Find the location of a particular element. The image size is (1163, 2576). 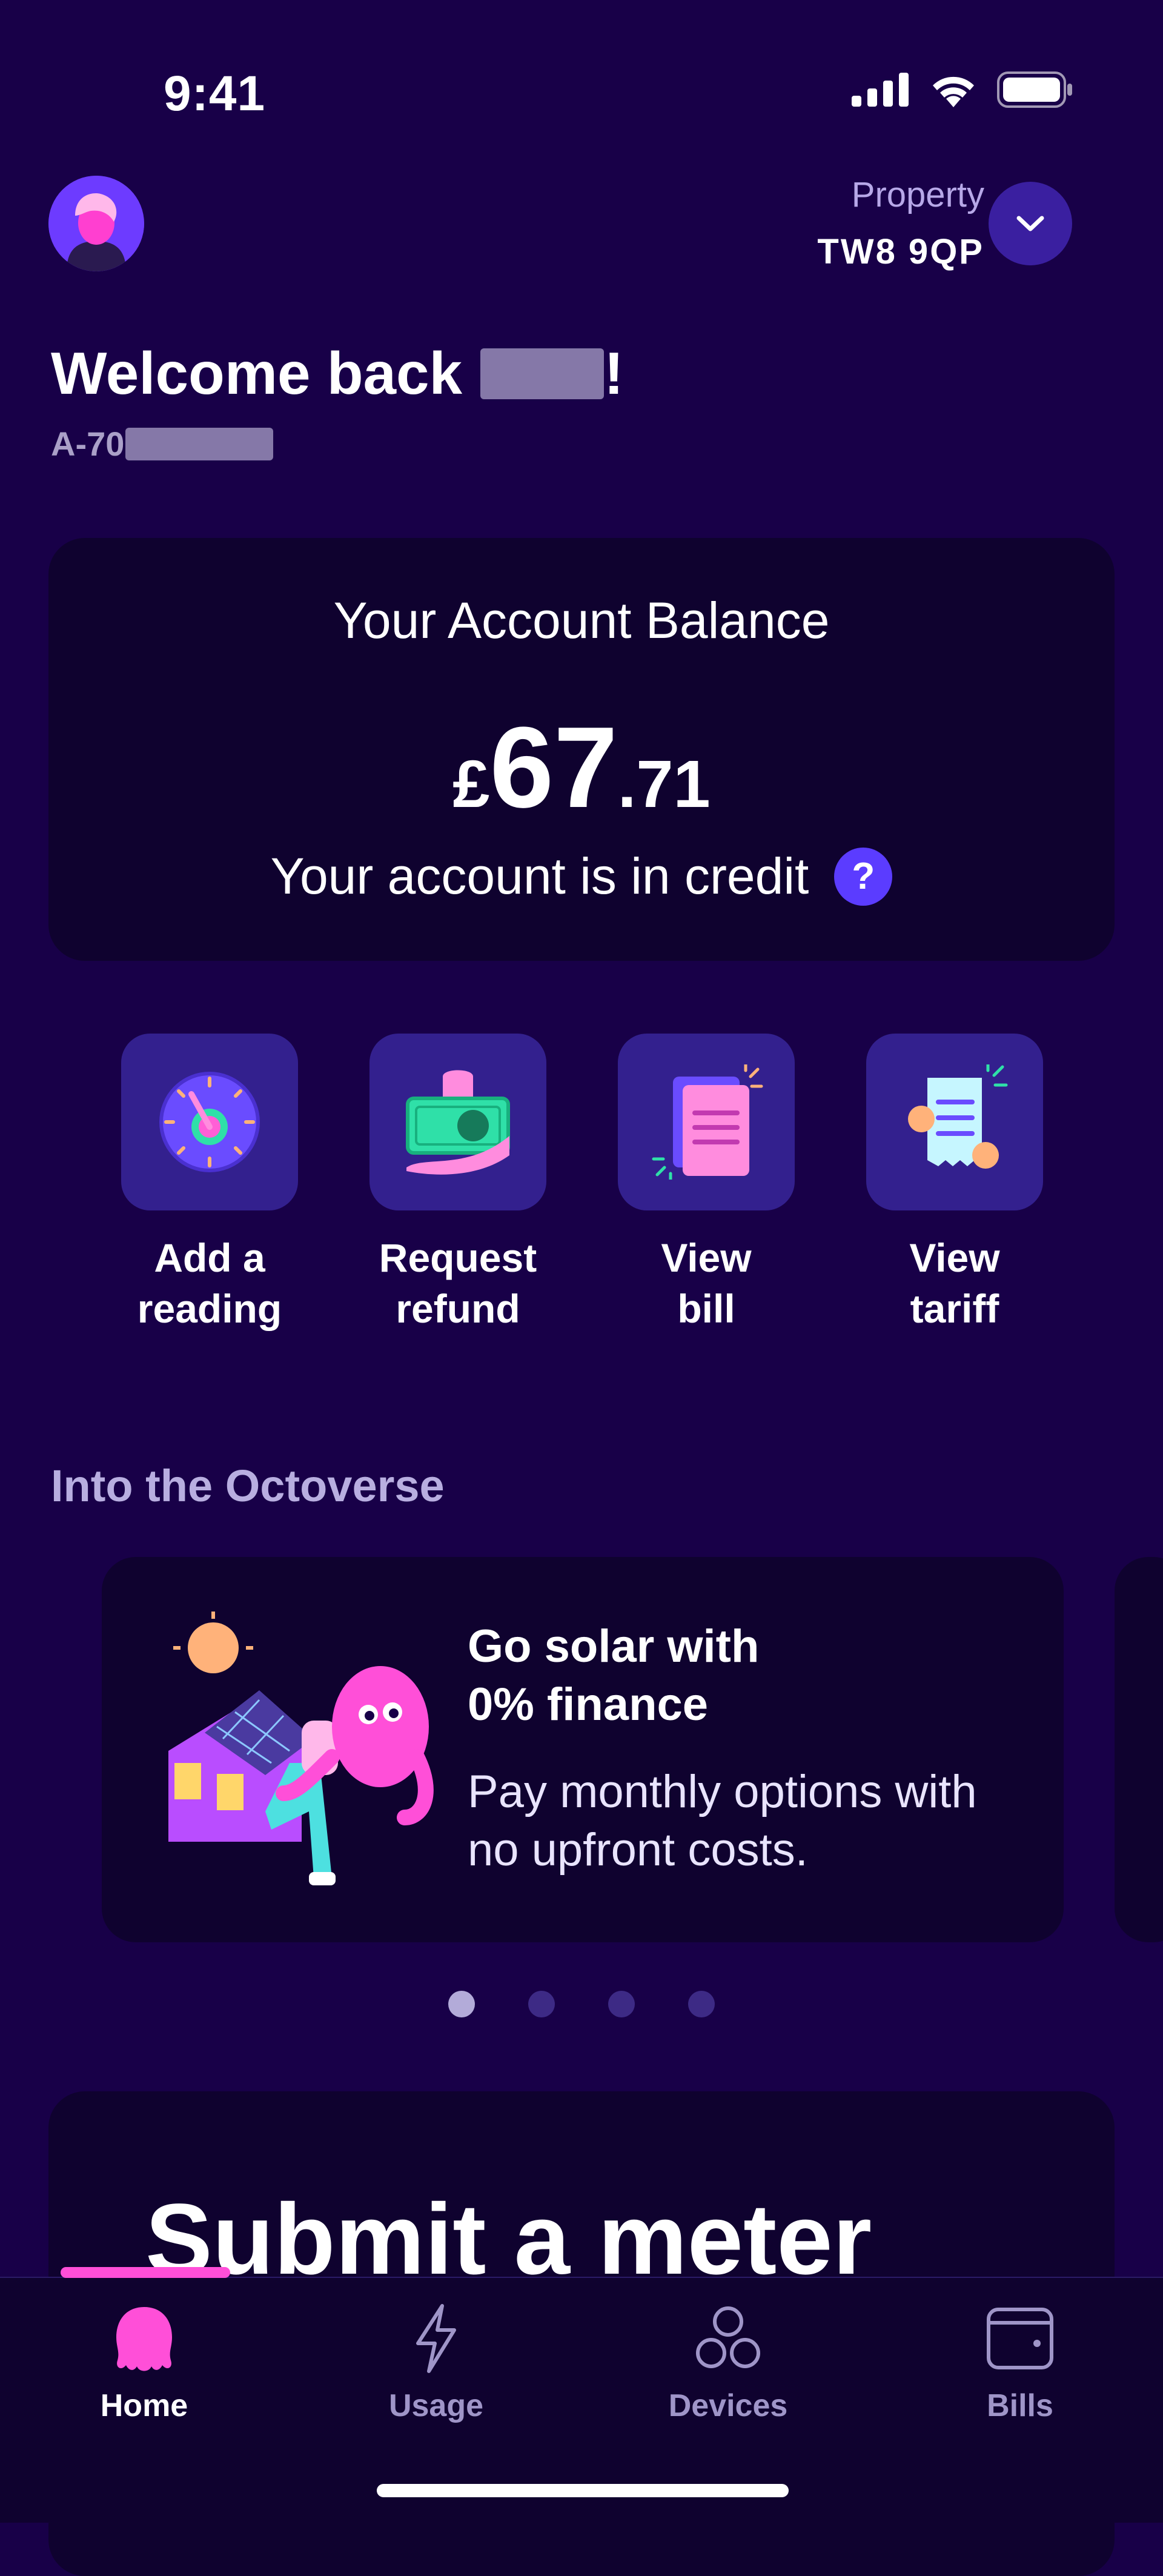

view-tariff-button: View tariff is located at coordinates (955, 1184).